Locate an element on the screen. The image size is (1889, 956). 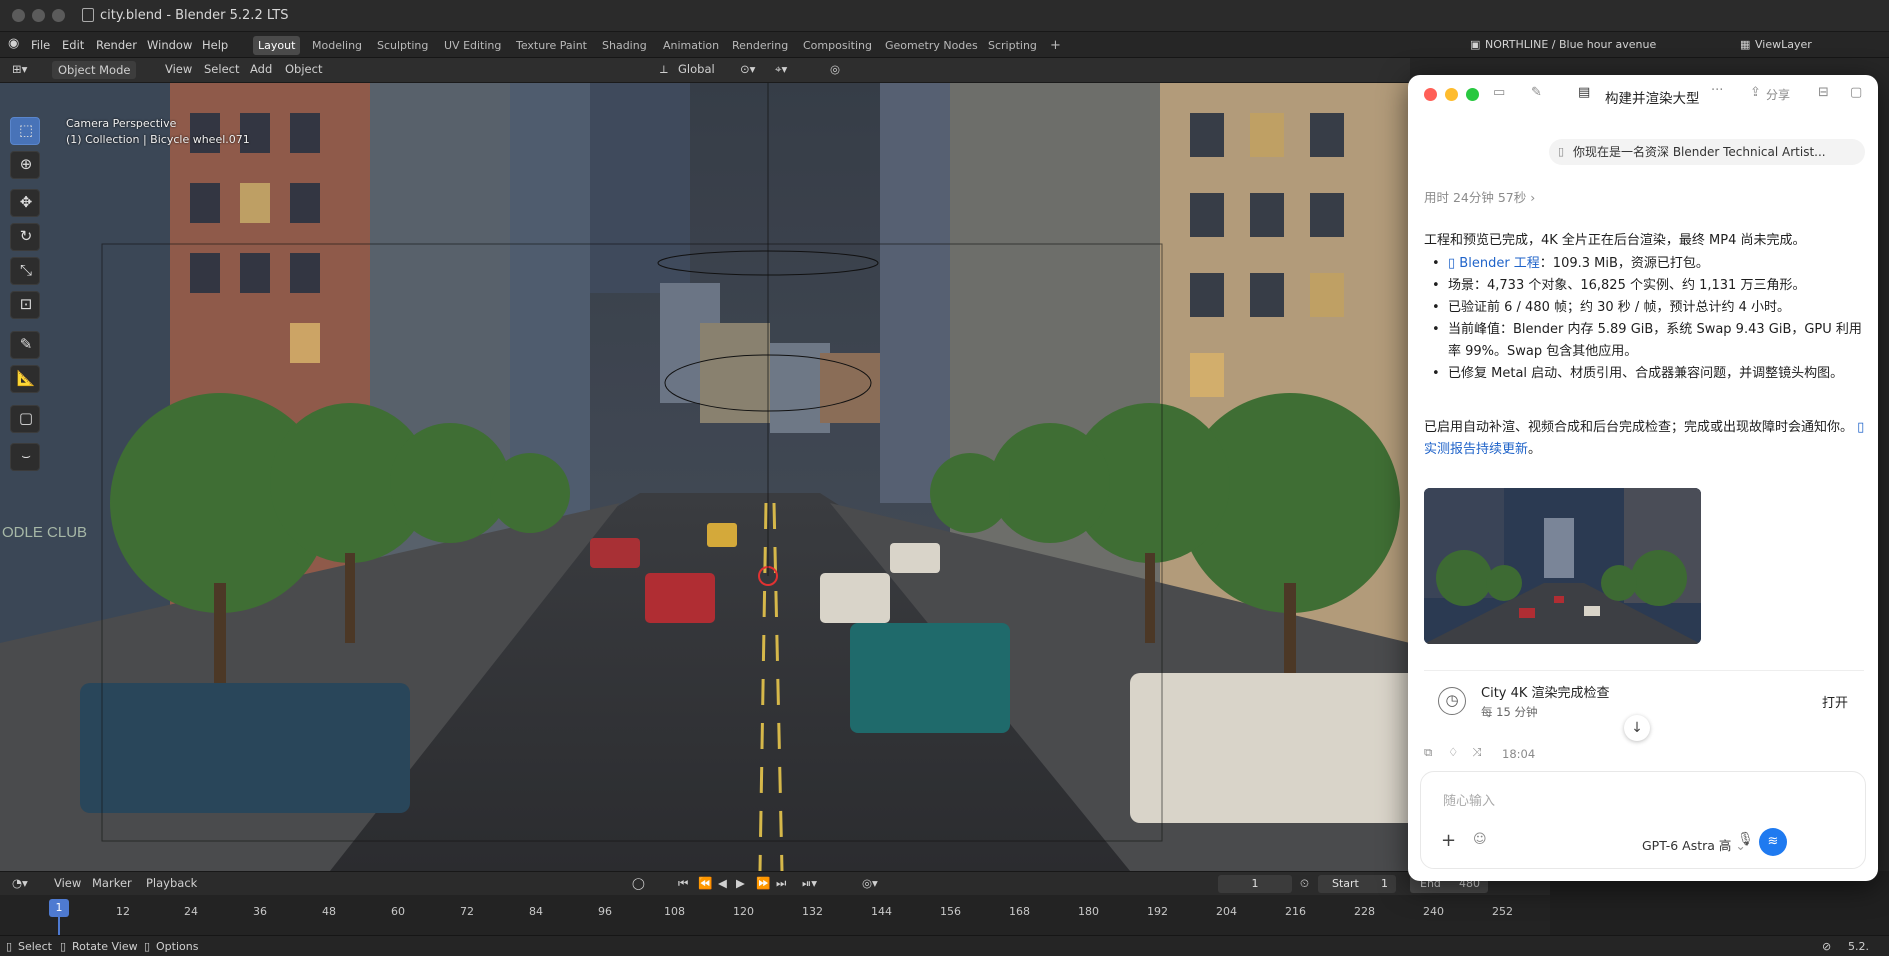
jump-key-back-icon: ⏪ is located at coordinates (705, 883).